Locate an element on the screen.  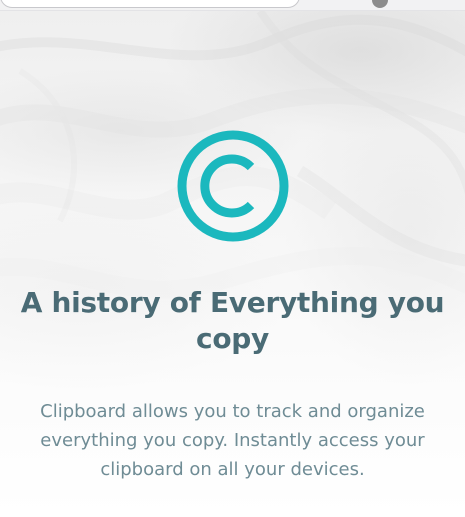
browser-top-strip is located at coordinates (232, 5).